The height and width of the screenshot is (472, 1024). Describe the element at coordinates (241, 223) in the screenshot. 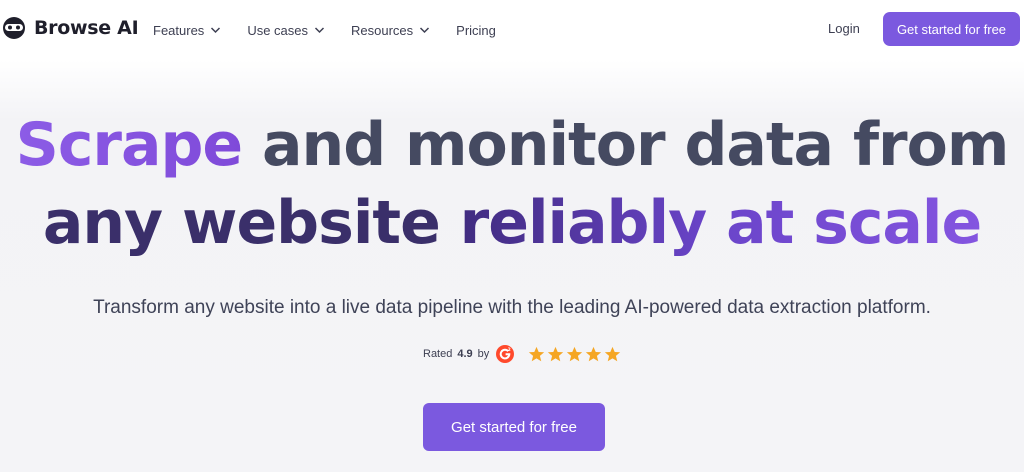

I see `headline-text: any website` at that location.